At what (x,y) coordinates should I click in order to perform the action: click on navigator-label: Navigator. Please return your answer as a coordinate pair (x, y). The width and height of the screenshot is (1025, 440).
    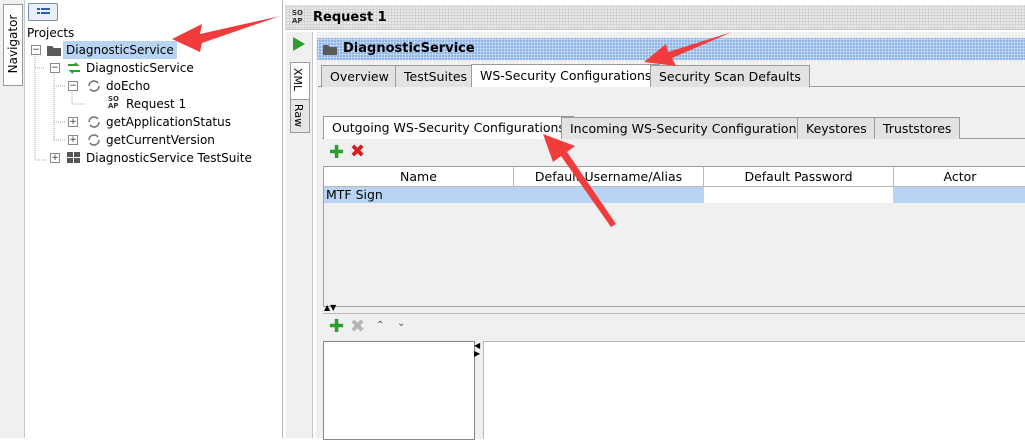
    Looking at the image, I should click on (13, 44).